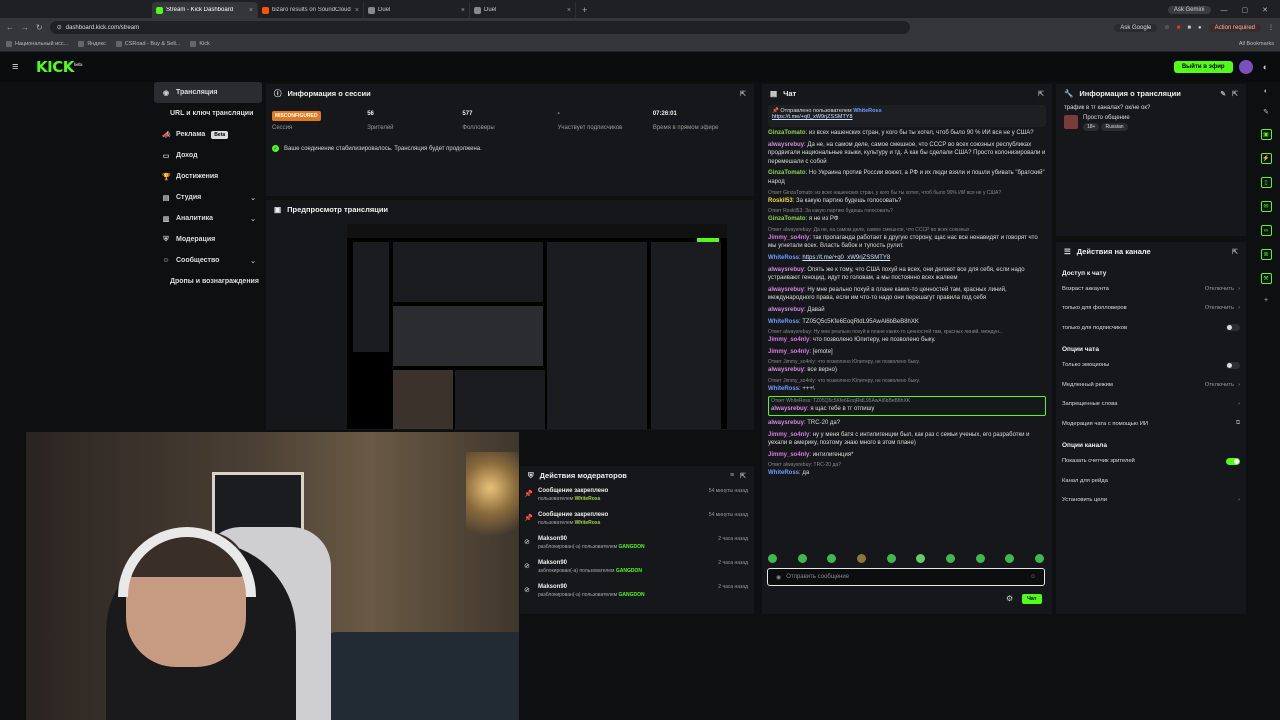 The height and width of the screenshot is (720, 1280). What do you see at coordinates (1245, 67) in the screenshot?
I see `avatar` at bounding box center [1245, 67].